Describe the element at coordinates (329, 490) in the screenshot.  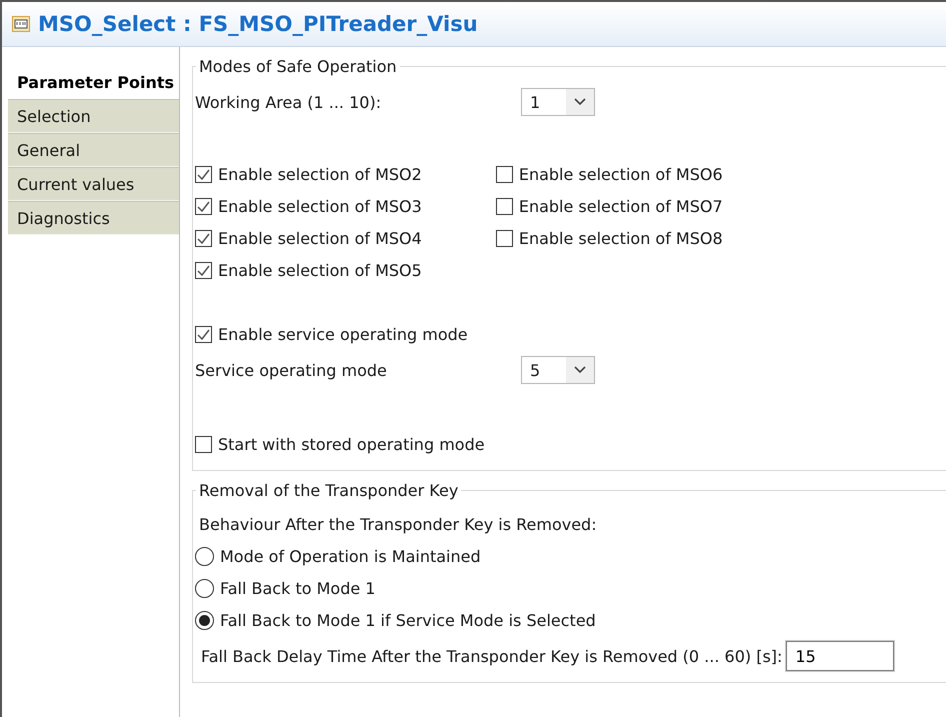
I see `group-title: Removal of the Transponder Key` at that location.